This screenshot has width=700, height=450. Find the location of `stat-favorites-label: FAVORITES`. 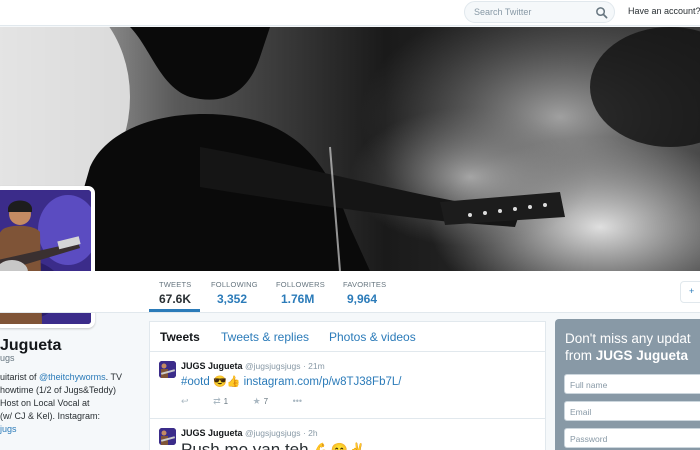

stat-favorites-label: FAVORITES is located at coordinates (365, 284).